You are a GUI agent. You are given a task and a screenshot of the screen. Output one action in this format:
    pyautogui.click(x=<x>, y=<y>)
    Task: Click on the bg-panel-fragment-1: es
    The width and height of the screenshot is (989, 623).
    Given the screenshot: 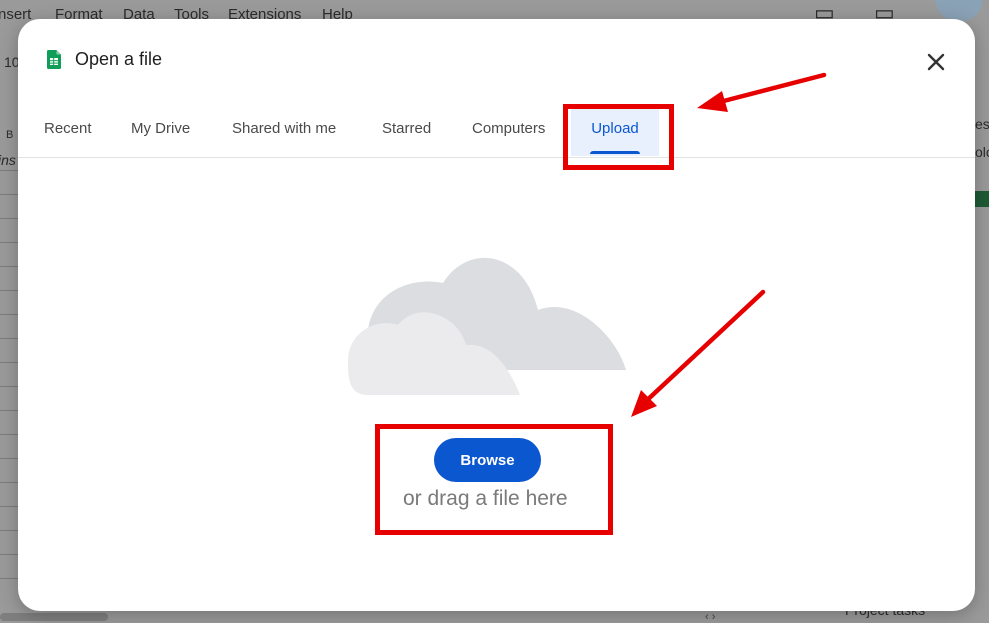 What is the action you would take?
    pyautogui.click(x=982, y=124)
    